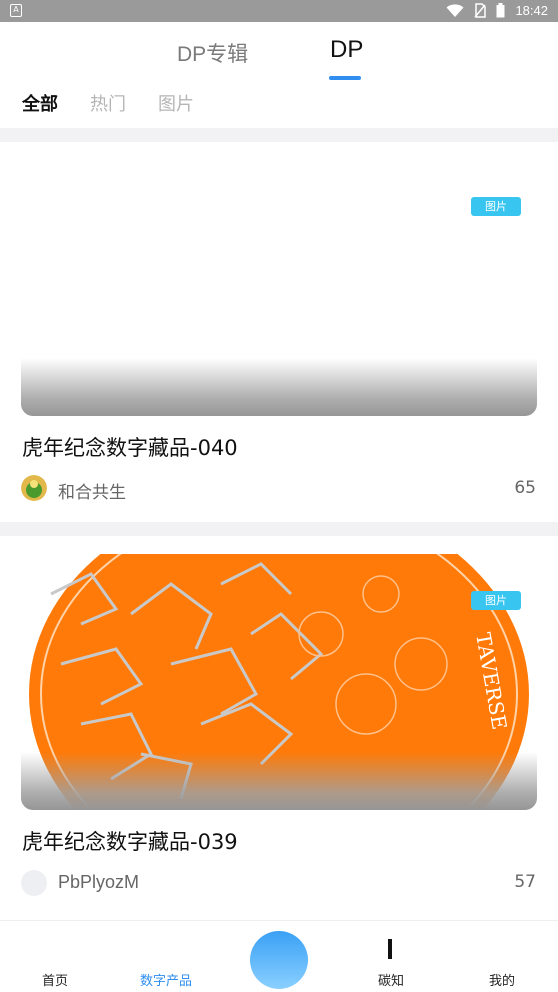  I want to click on battery-icon, so click(500, 10).